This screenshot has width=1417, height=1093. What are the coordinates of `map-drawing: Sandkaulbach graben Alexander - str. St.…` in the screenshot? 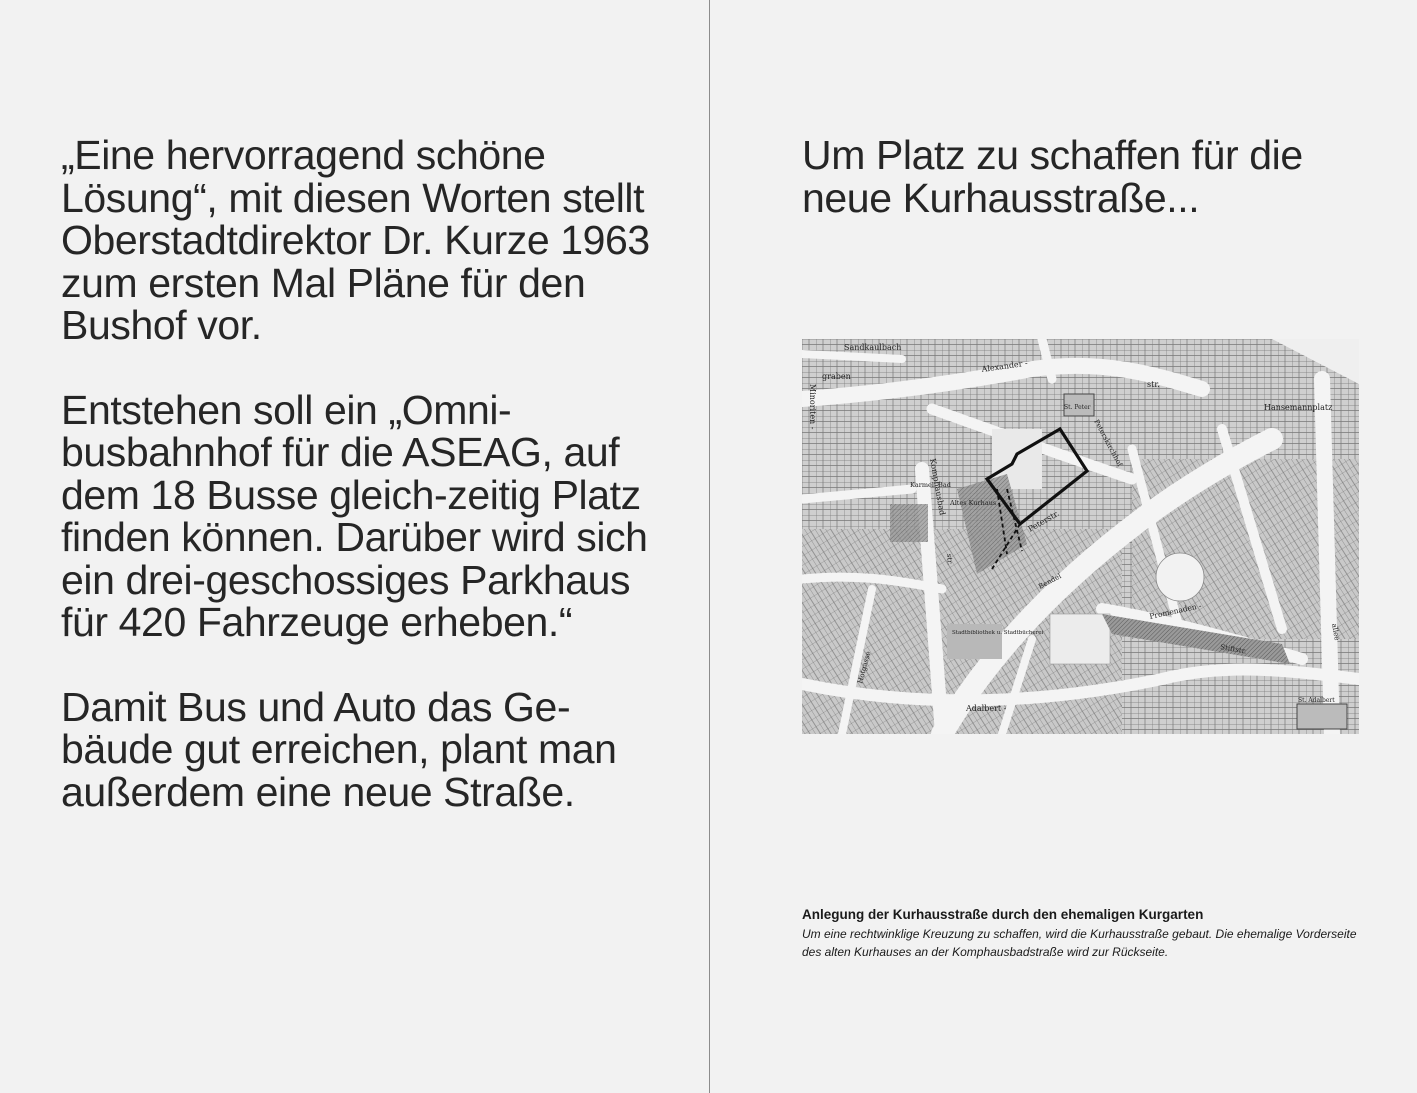 It's located at (1080, 536).